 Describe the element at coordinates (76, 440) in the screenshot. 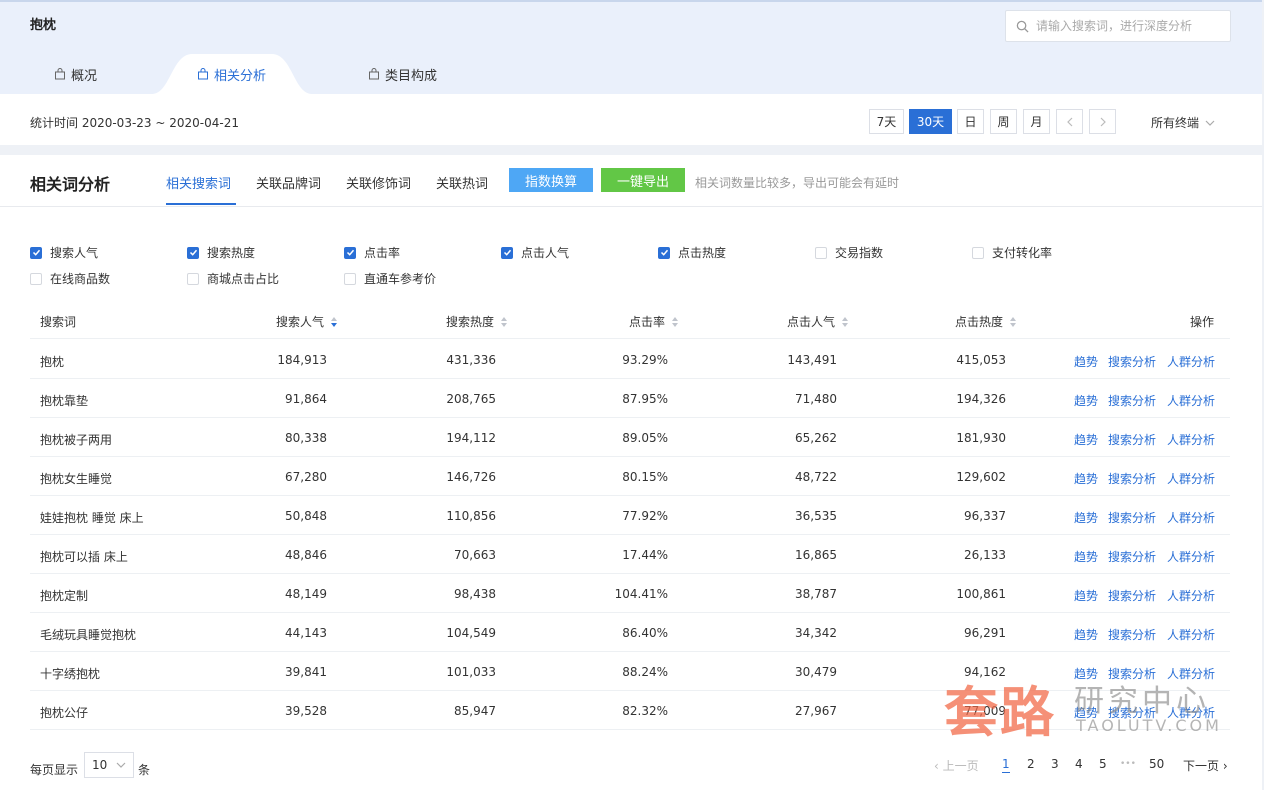

I see `cell-keyword: 抱枕被子两用` at that location.